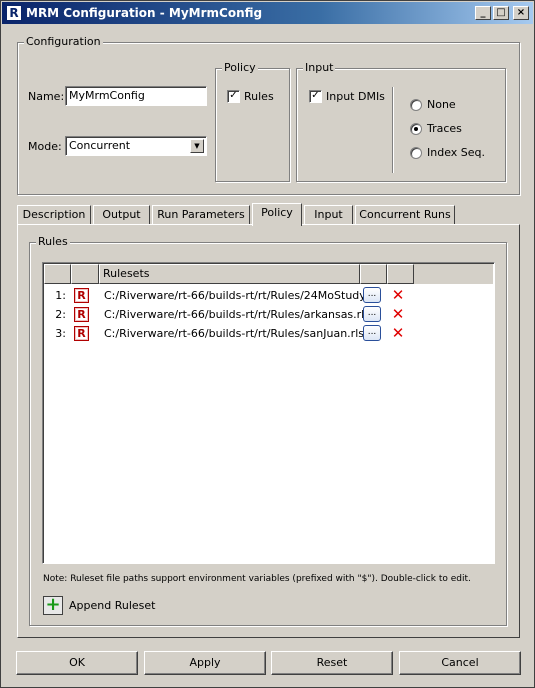  I want to click on name-input: MyMrmConfig, so click(136, 96).